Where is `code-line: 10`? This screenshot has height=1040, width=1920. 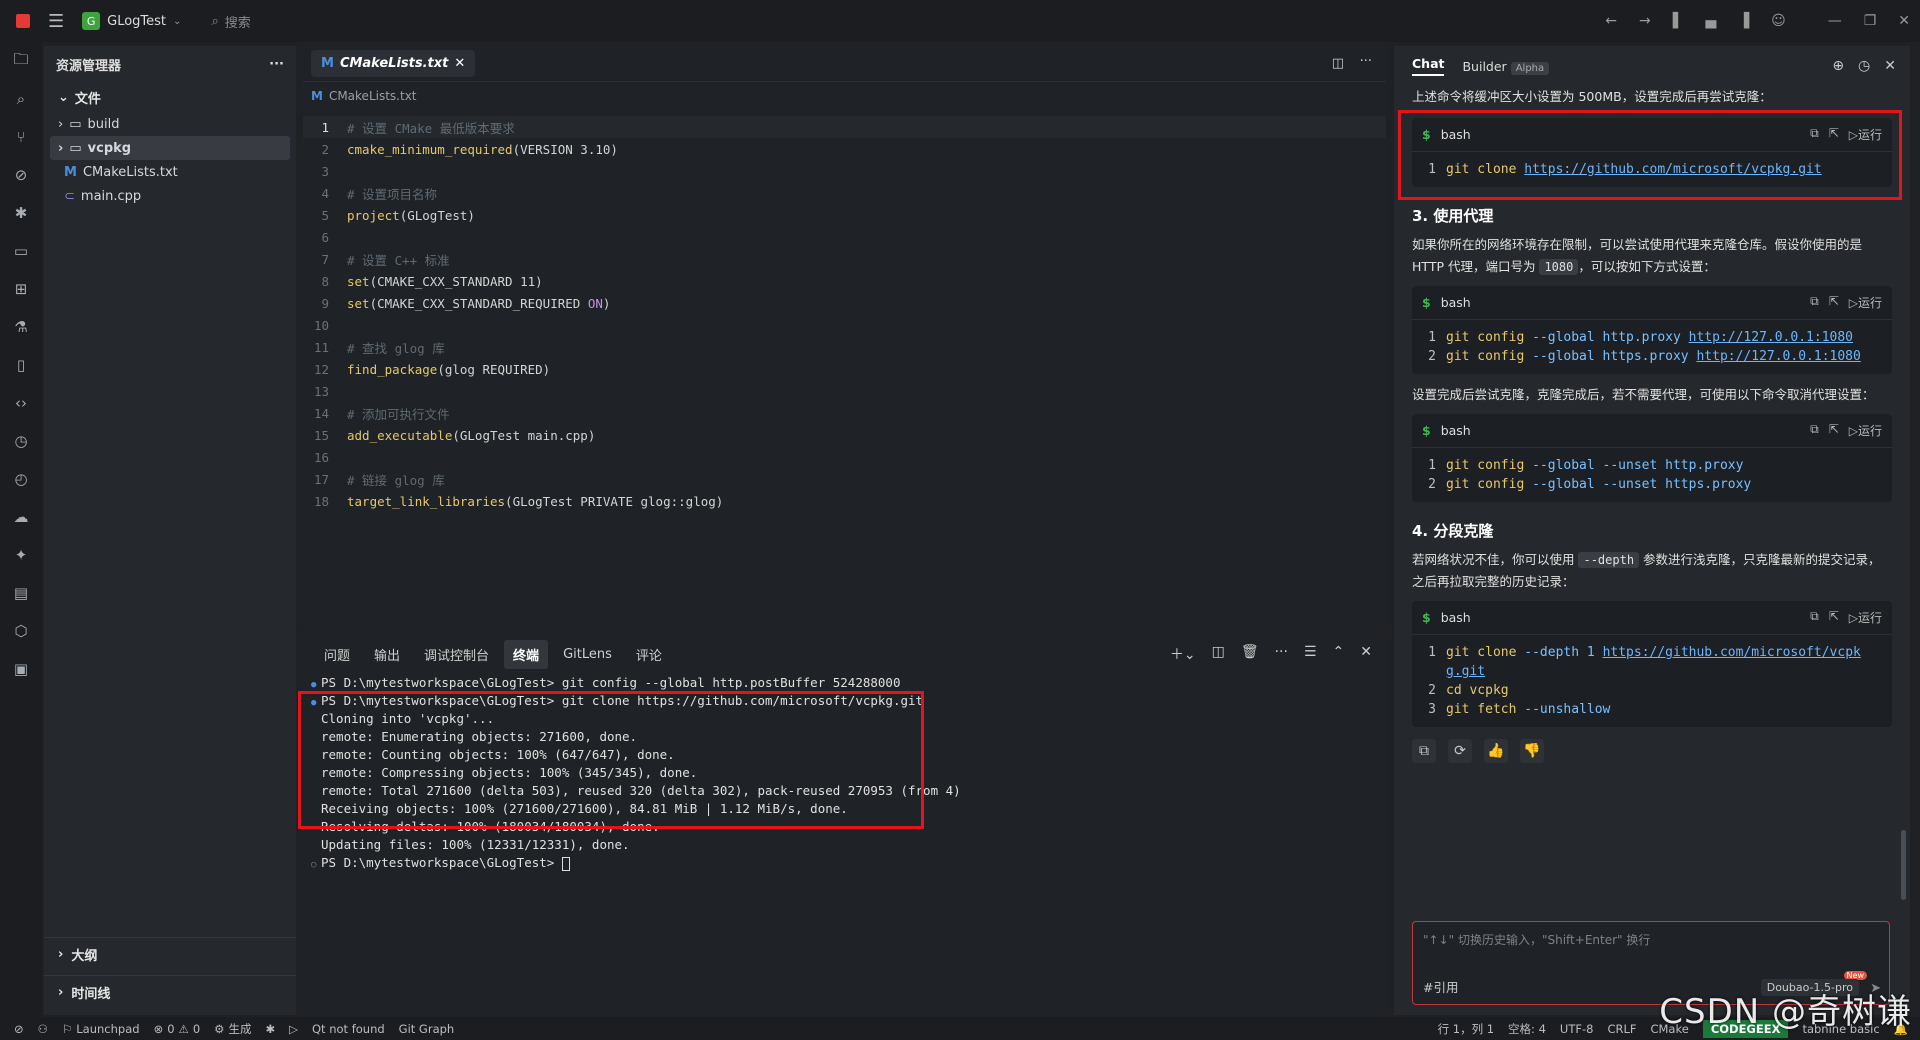
code-line: 10 is located at coordinates (844, 325).